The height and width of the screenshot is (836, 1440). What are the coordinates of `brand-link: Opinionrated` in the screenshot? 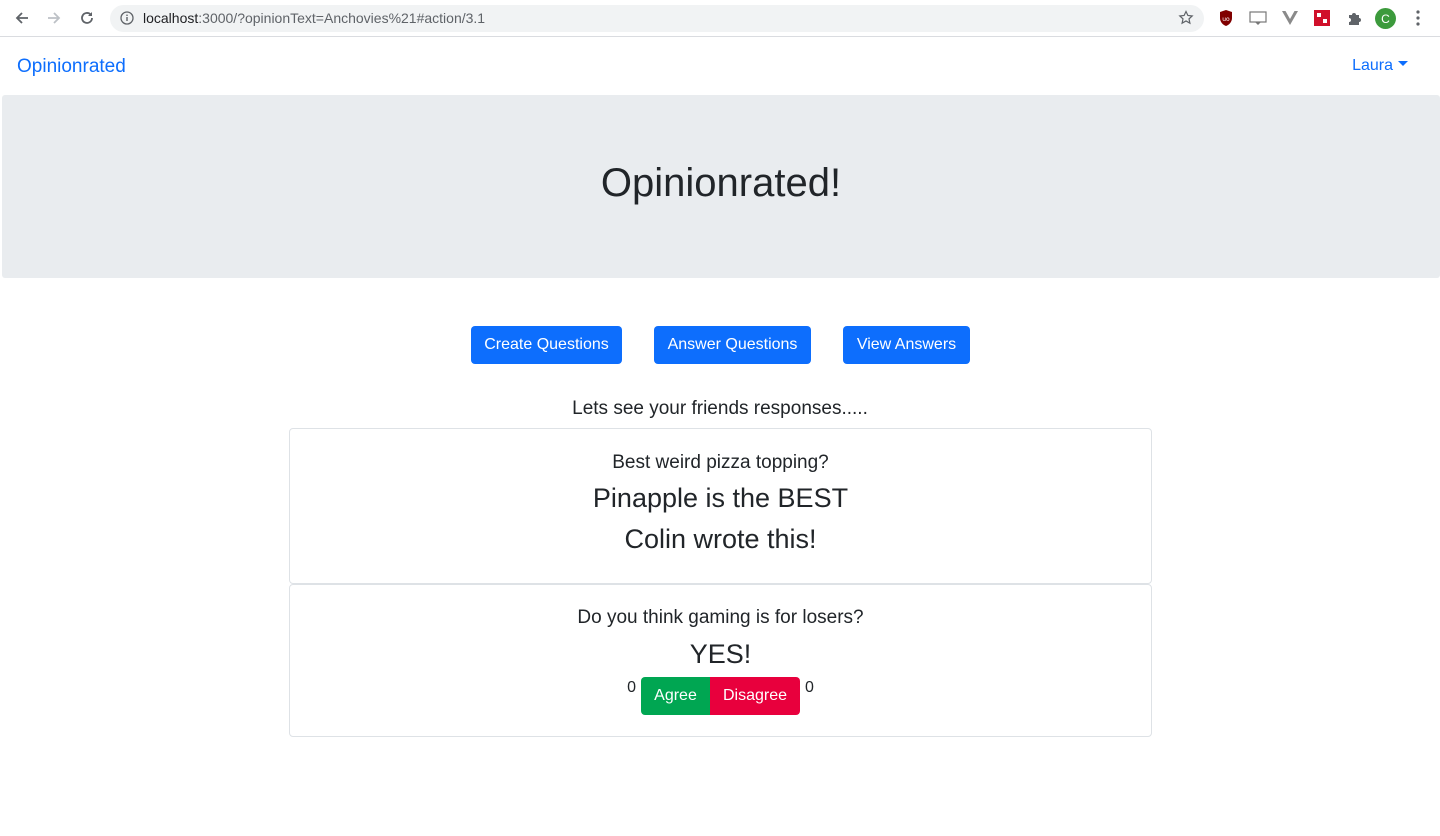 It's located at (71, 67).